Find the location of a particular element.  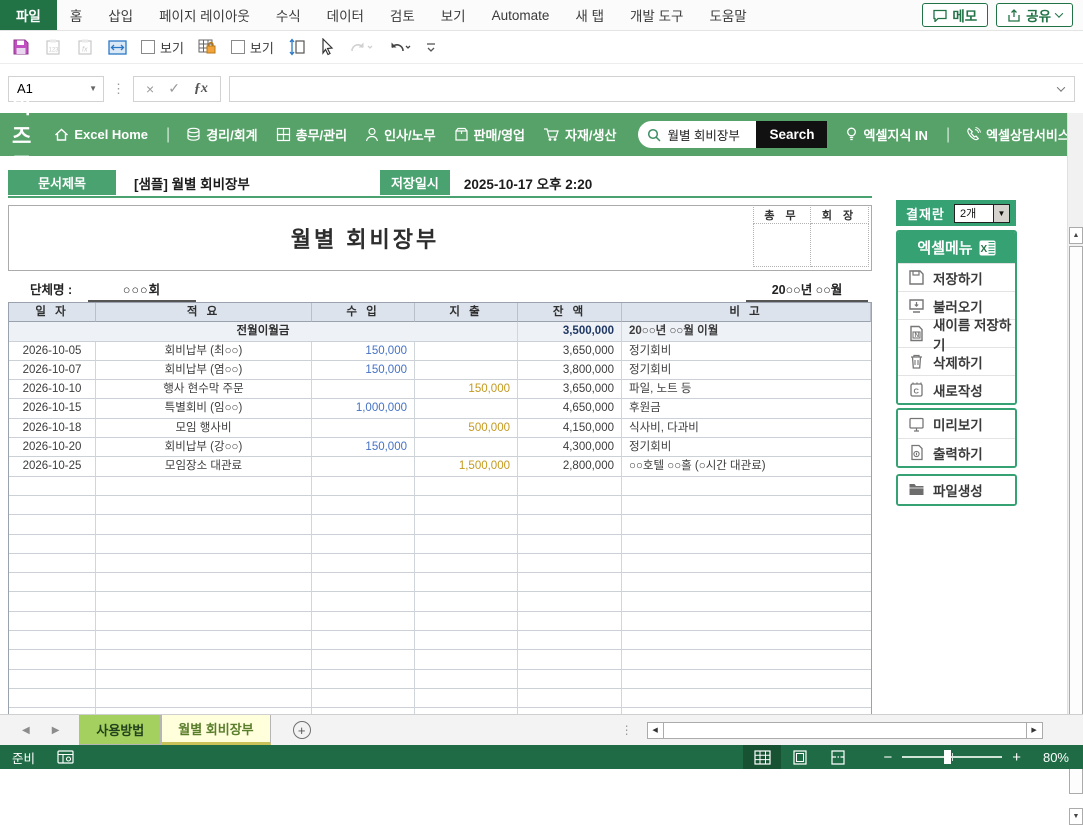

tab-data: 데이터 is located at coordinates (345, 15).